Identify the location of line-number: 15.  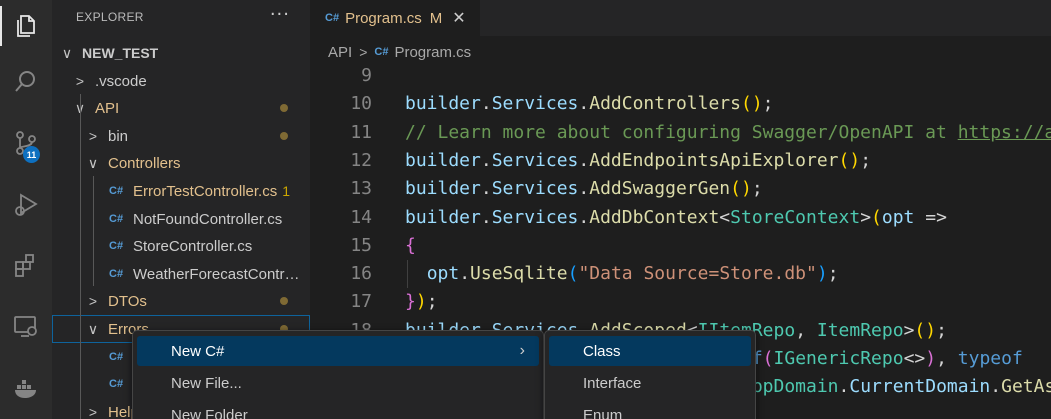
(361, 245).